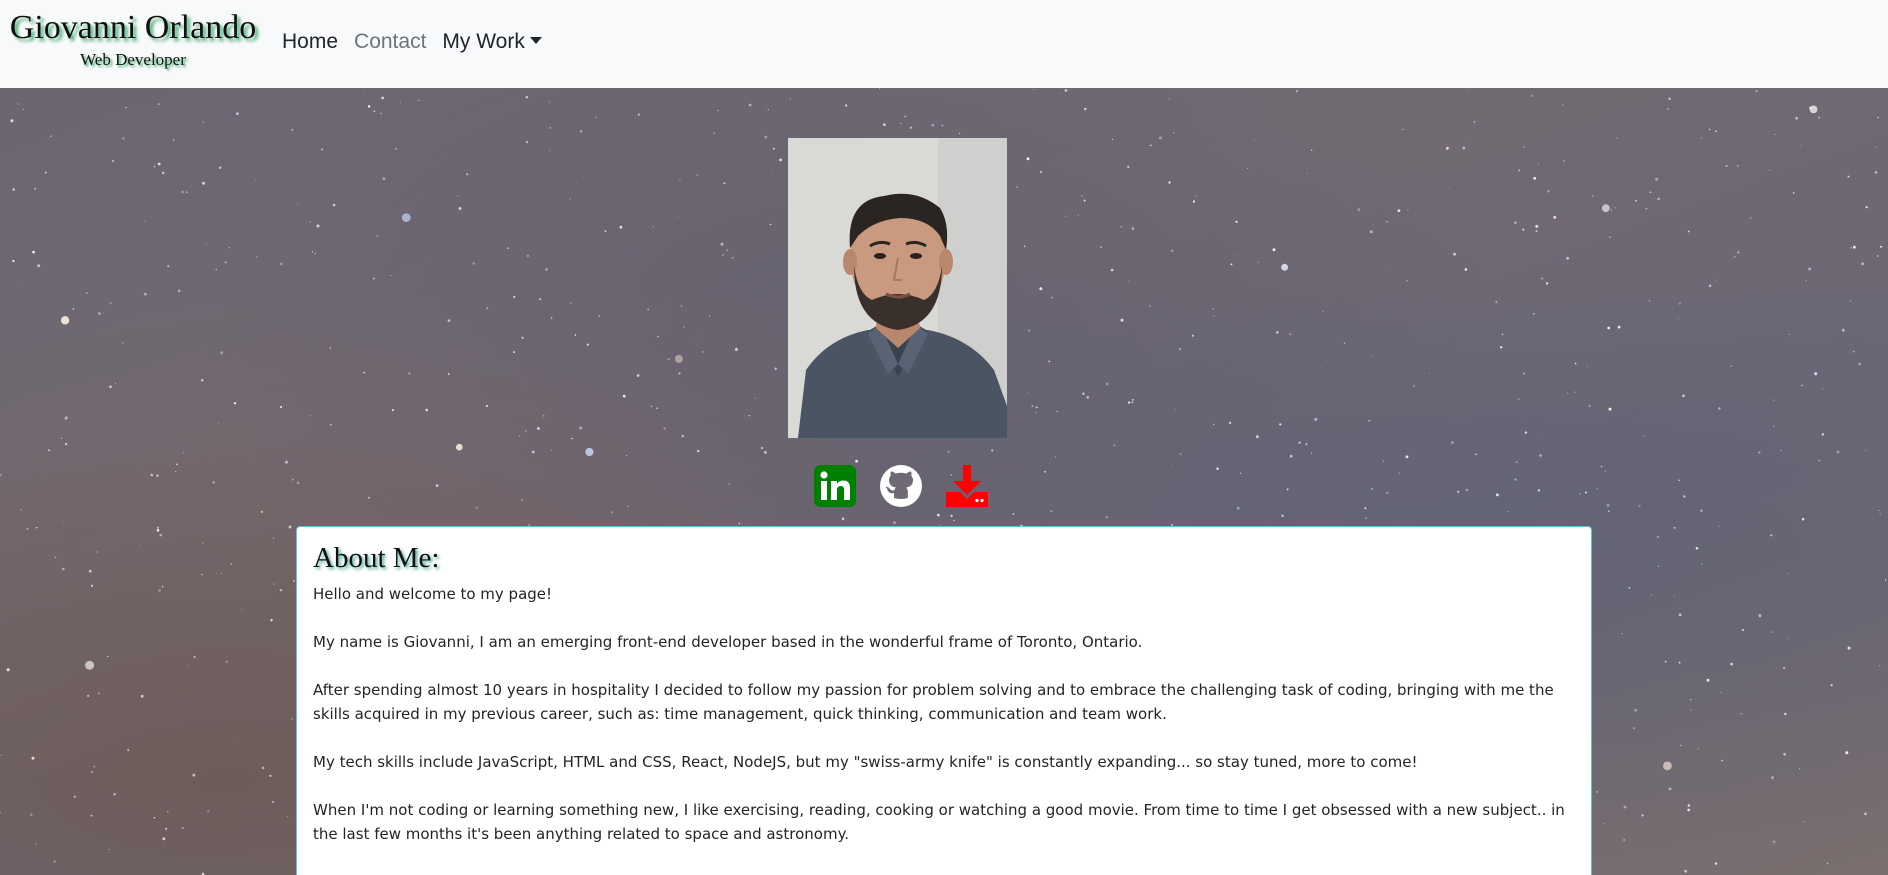 The image size is (1888, 875). I want to click on download-icon, so click(967, 486).